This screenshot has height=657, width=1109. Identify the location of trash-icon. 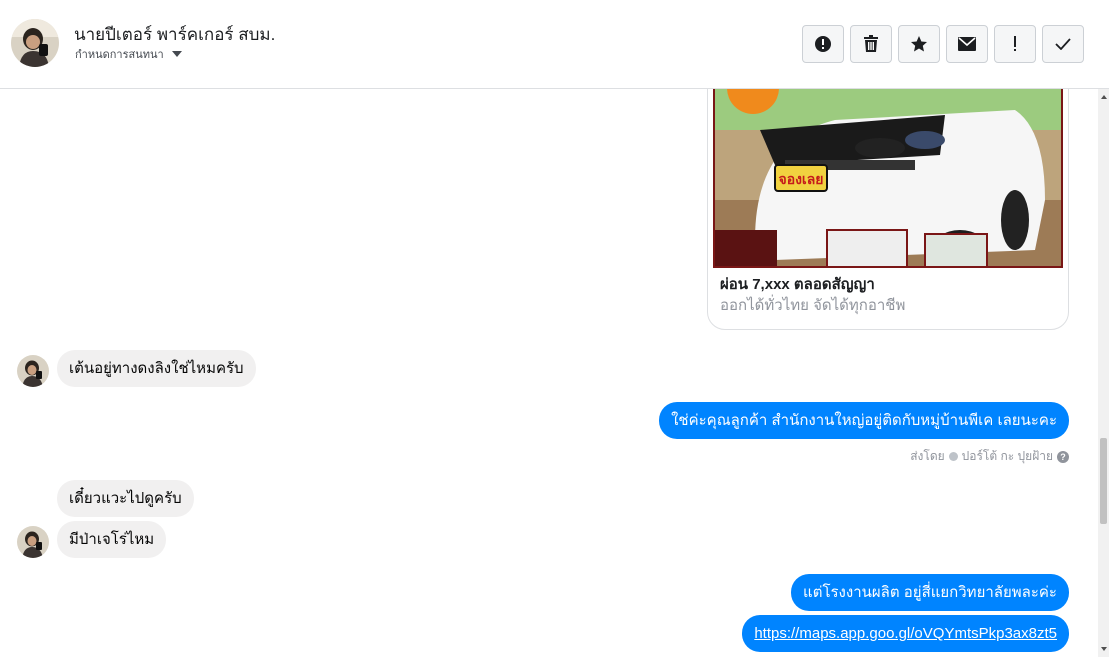
(871, 43).